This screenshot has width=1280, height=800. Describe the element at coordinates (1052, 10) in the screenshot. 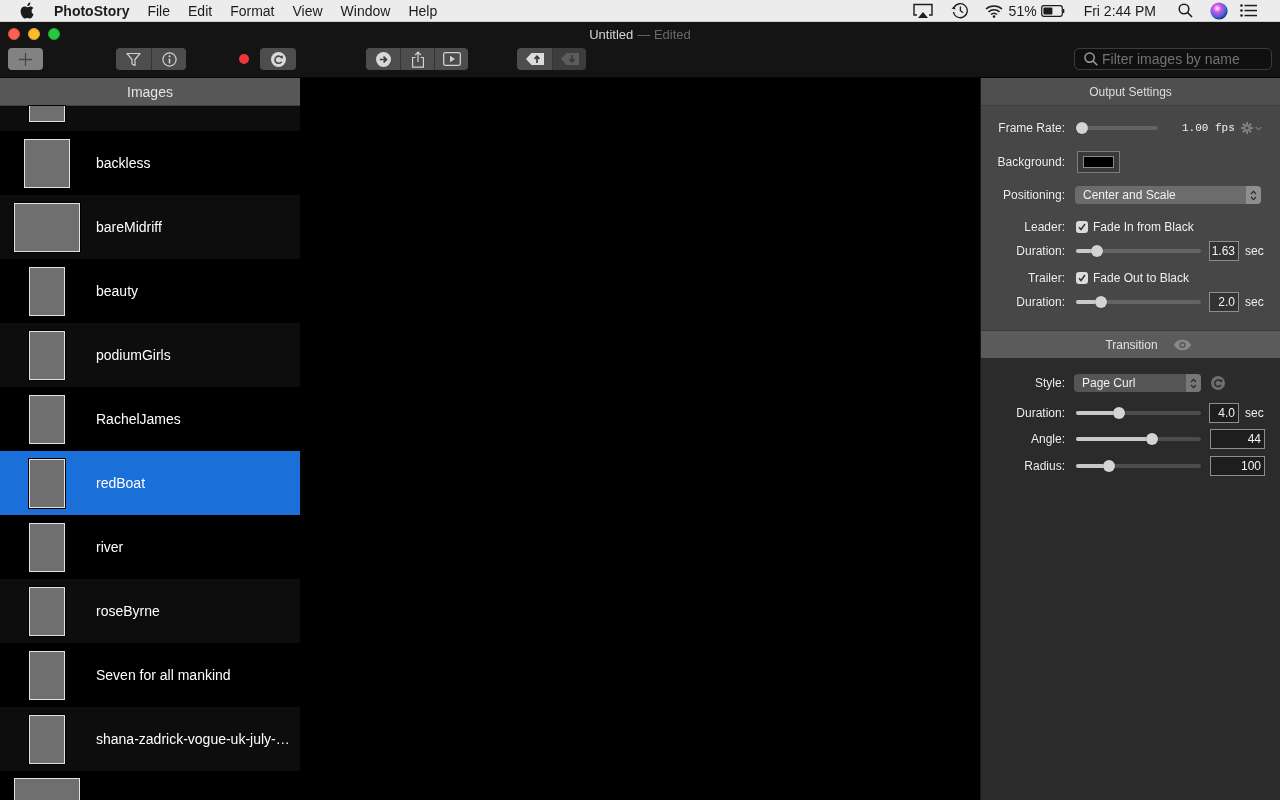

I see `battery-icon` at that location.